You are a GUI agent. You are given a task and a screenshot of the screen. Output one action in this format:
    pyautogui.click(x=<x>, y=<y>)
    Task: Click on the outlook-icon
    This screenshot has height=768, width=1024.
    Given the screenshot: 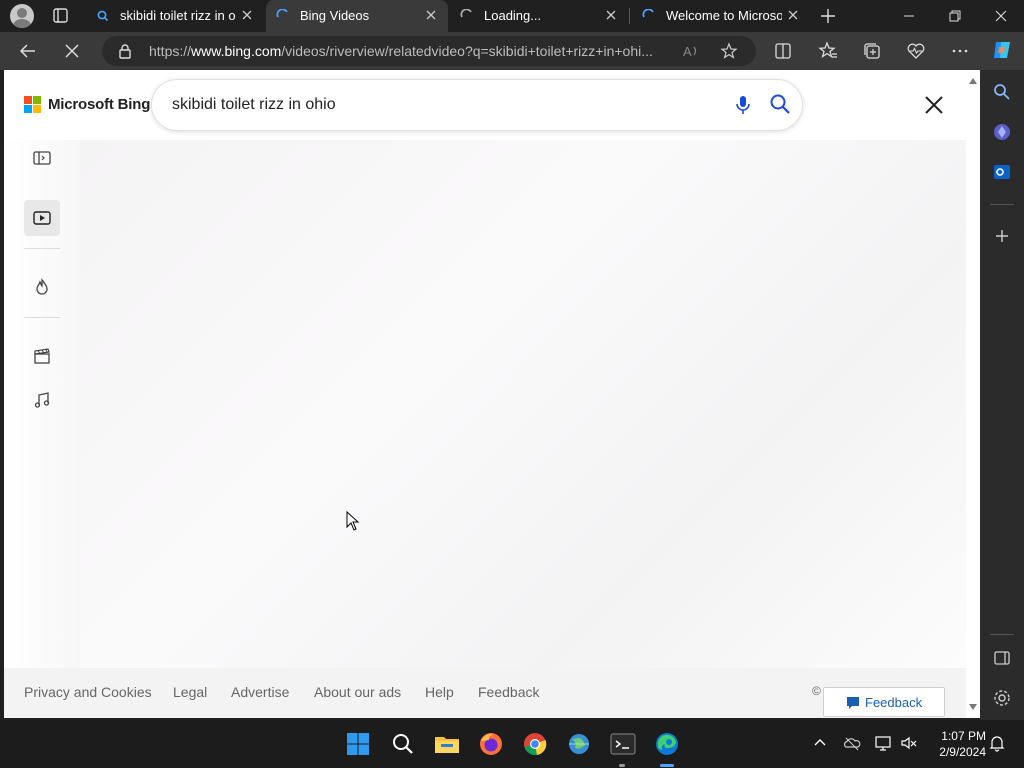 What is the action you would take?
    pyautogui.click(x=1002, y=172)
    